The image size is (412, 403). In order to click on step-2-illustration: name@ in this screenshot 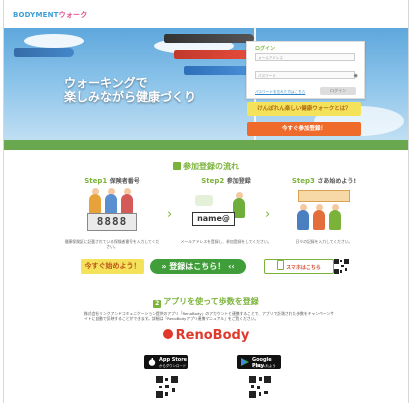, I will do `click(226, 212)`.